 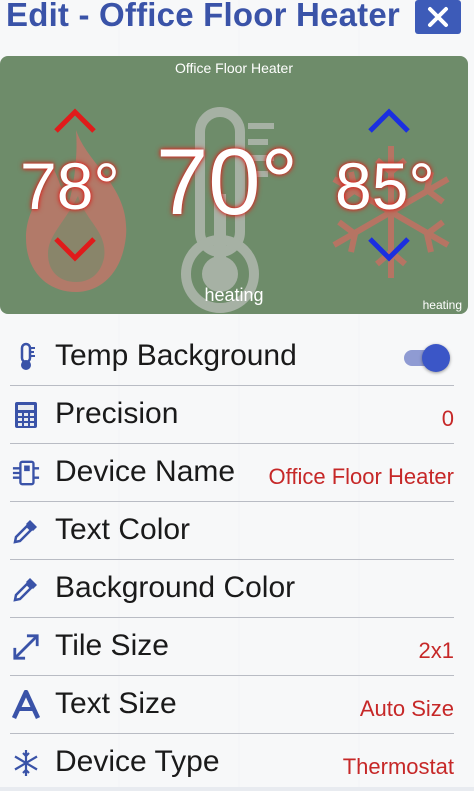 I want to click on setting-label: Device Type, so click(x=137, y=761).